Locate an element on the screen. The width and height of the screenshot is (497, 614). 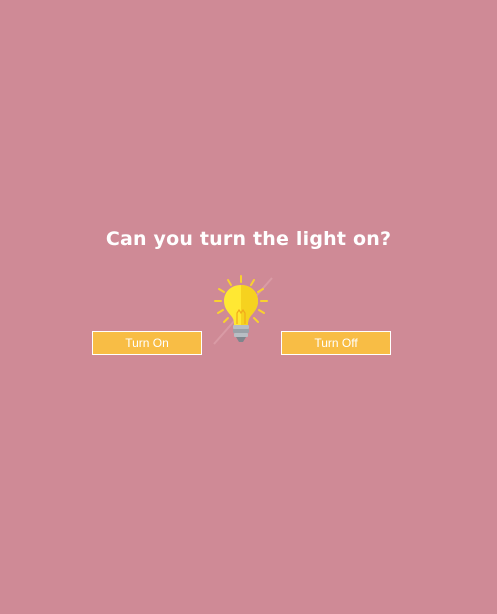
turn-off-button: Turn Off is located at coordinates (336, 343).